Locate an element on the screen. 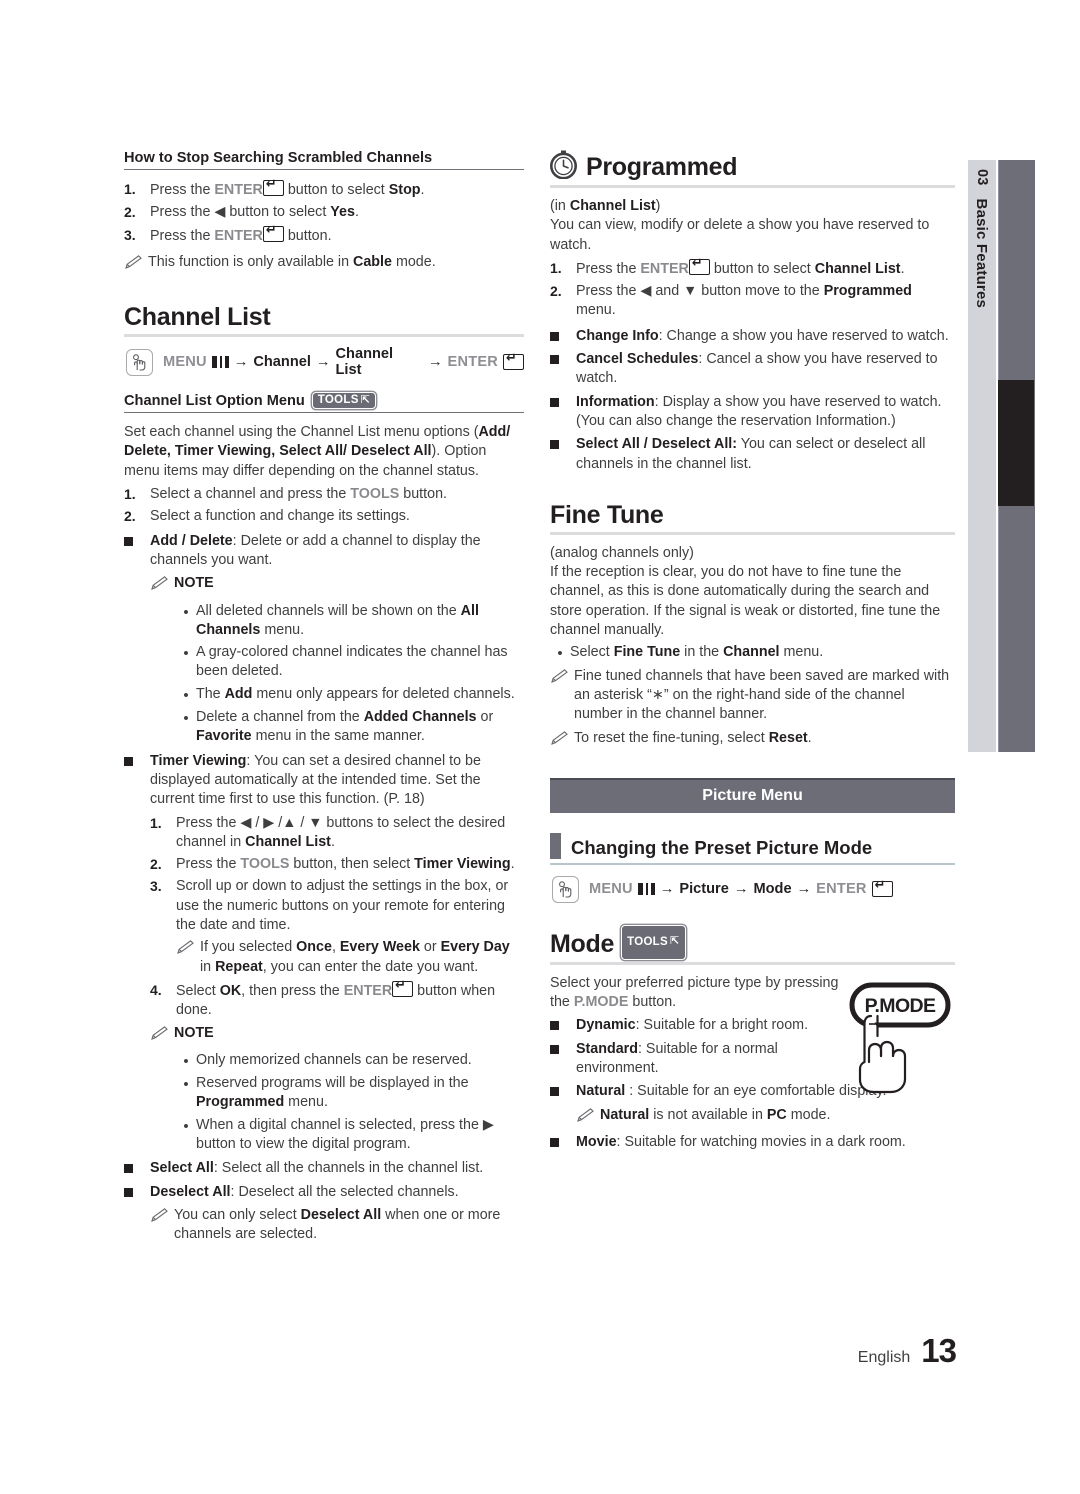  step-number: 4. is located at coordinates (156, 989).